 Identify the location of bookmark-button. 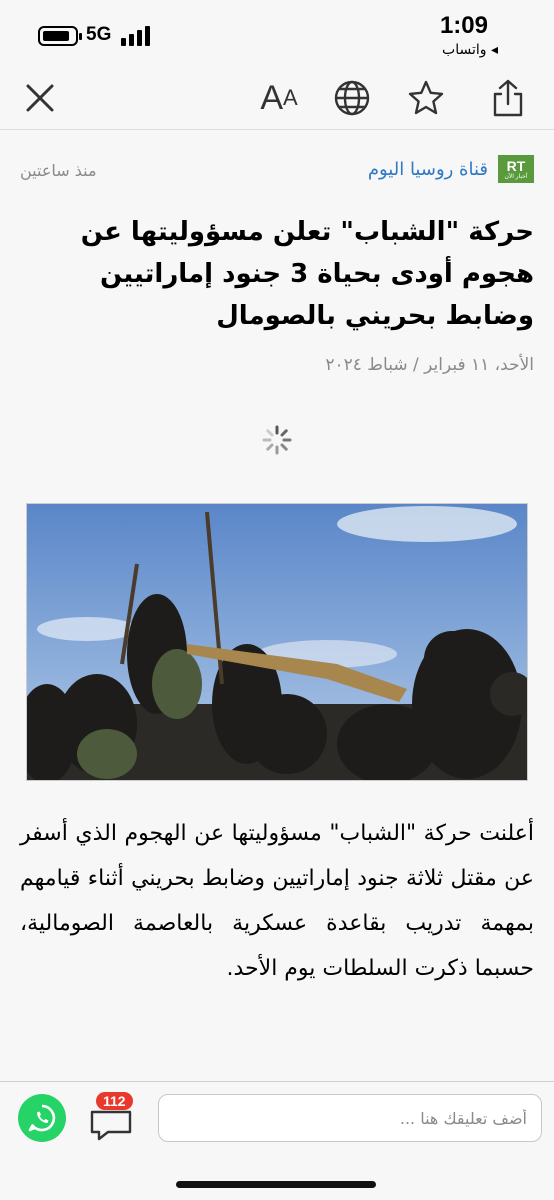
(426, 98).